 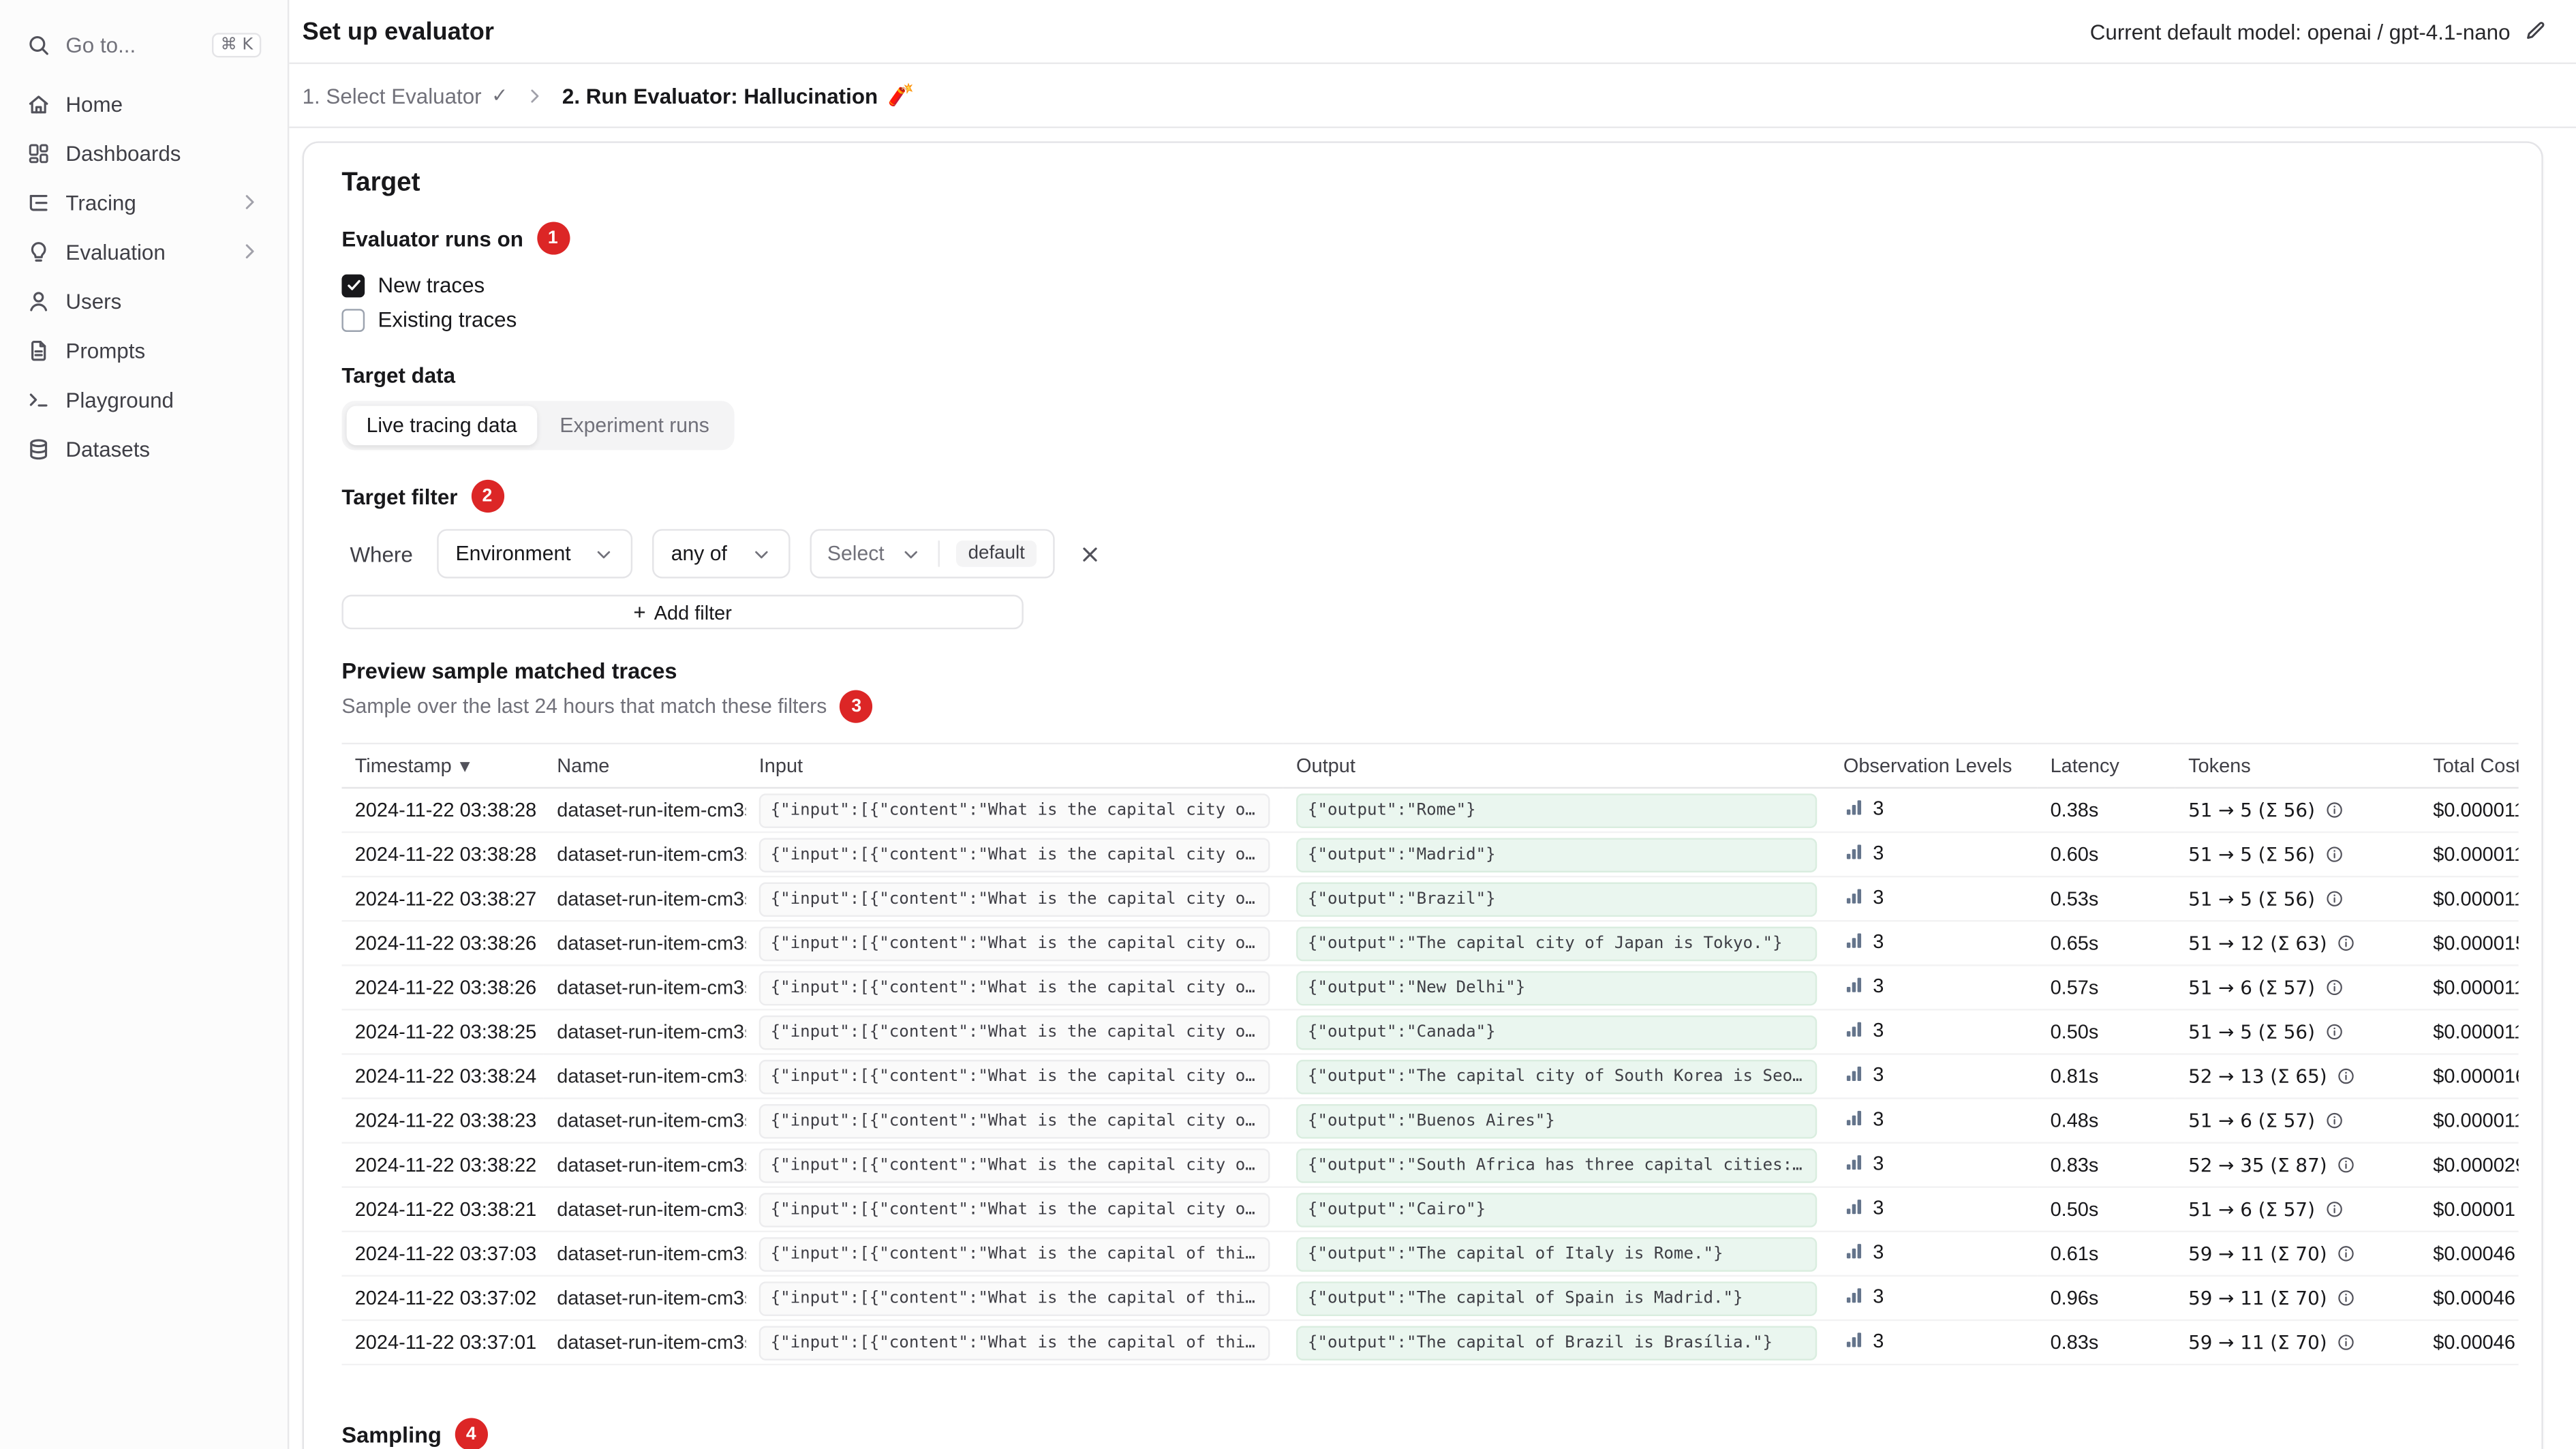 What do you see at coordinates (644, 766) in the screenshot?
I see `column-header-name: Name` at bounding box center [644, 766].